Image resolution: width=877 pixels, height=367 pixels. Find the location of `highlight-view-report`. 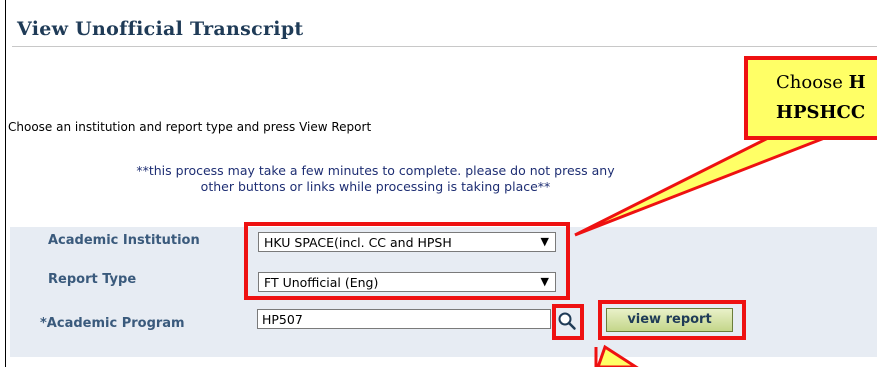

highlight-view-report is located at coordinates (672, 320).